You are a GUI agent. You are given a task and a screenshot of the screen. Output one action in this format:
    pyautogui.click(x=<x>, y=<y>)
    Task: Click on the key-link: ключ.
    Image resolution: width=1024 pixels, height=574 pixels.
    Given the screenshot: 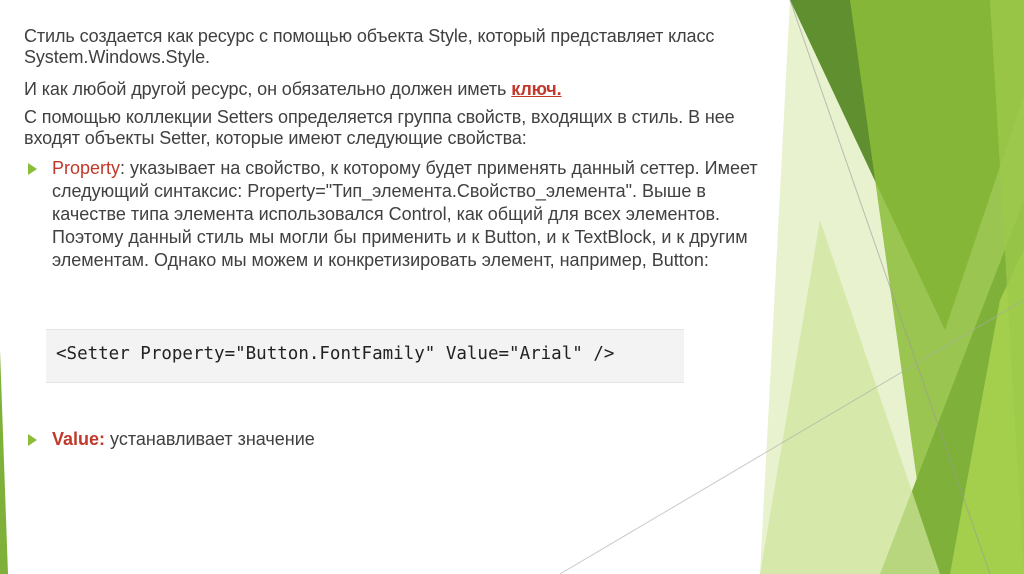 What is the action you would take?
    pyautogui.click(x=536, y=89)
    